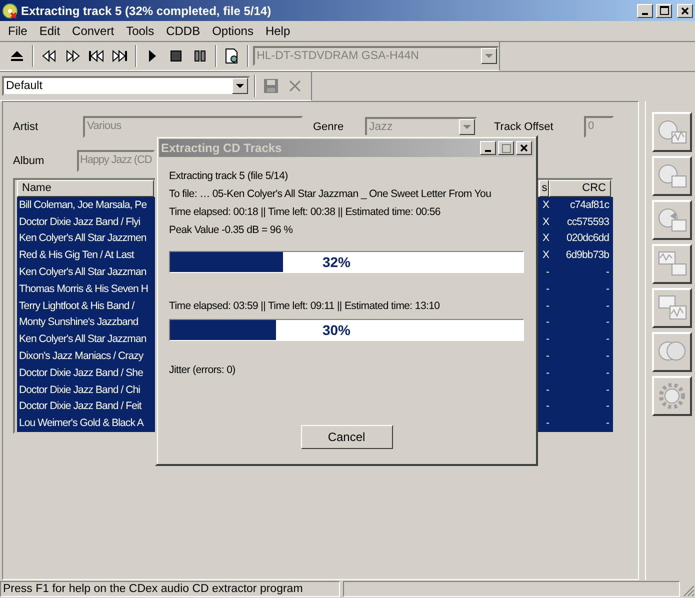  Describe the element at coordinates (330, 194) in the screenshot. I see `file-line: To file: … 05-Ken Colyer's All Star Jazzman _ One Sweet Letter From You` at that location.